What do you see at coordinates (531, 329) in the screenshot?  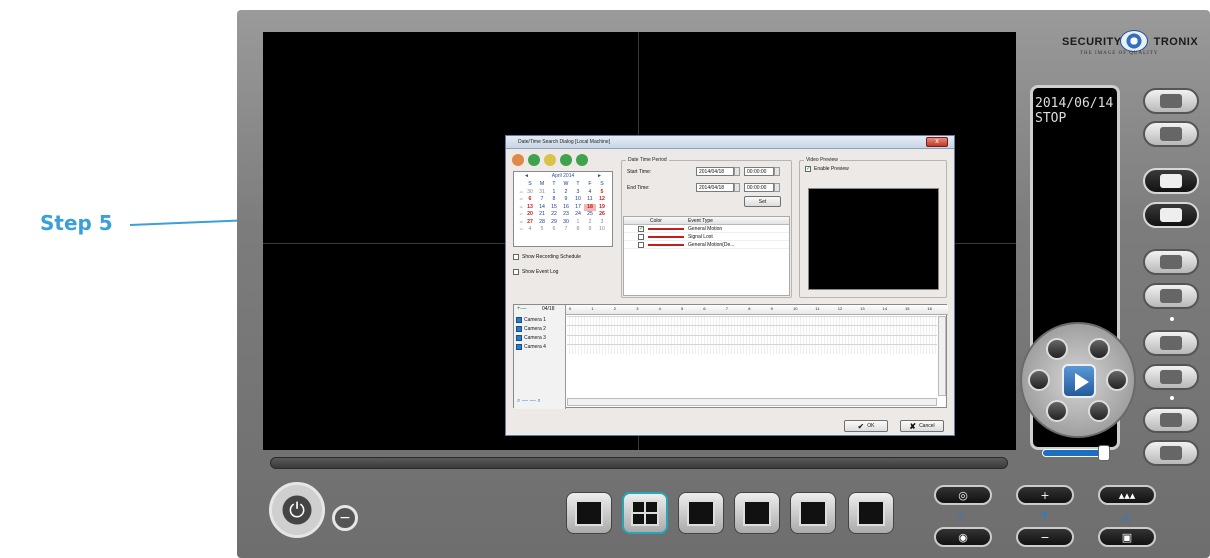 I see `camera-row: Camera 2` at bounding box center [531, 329].